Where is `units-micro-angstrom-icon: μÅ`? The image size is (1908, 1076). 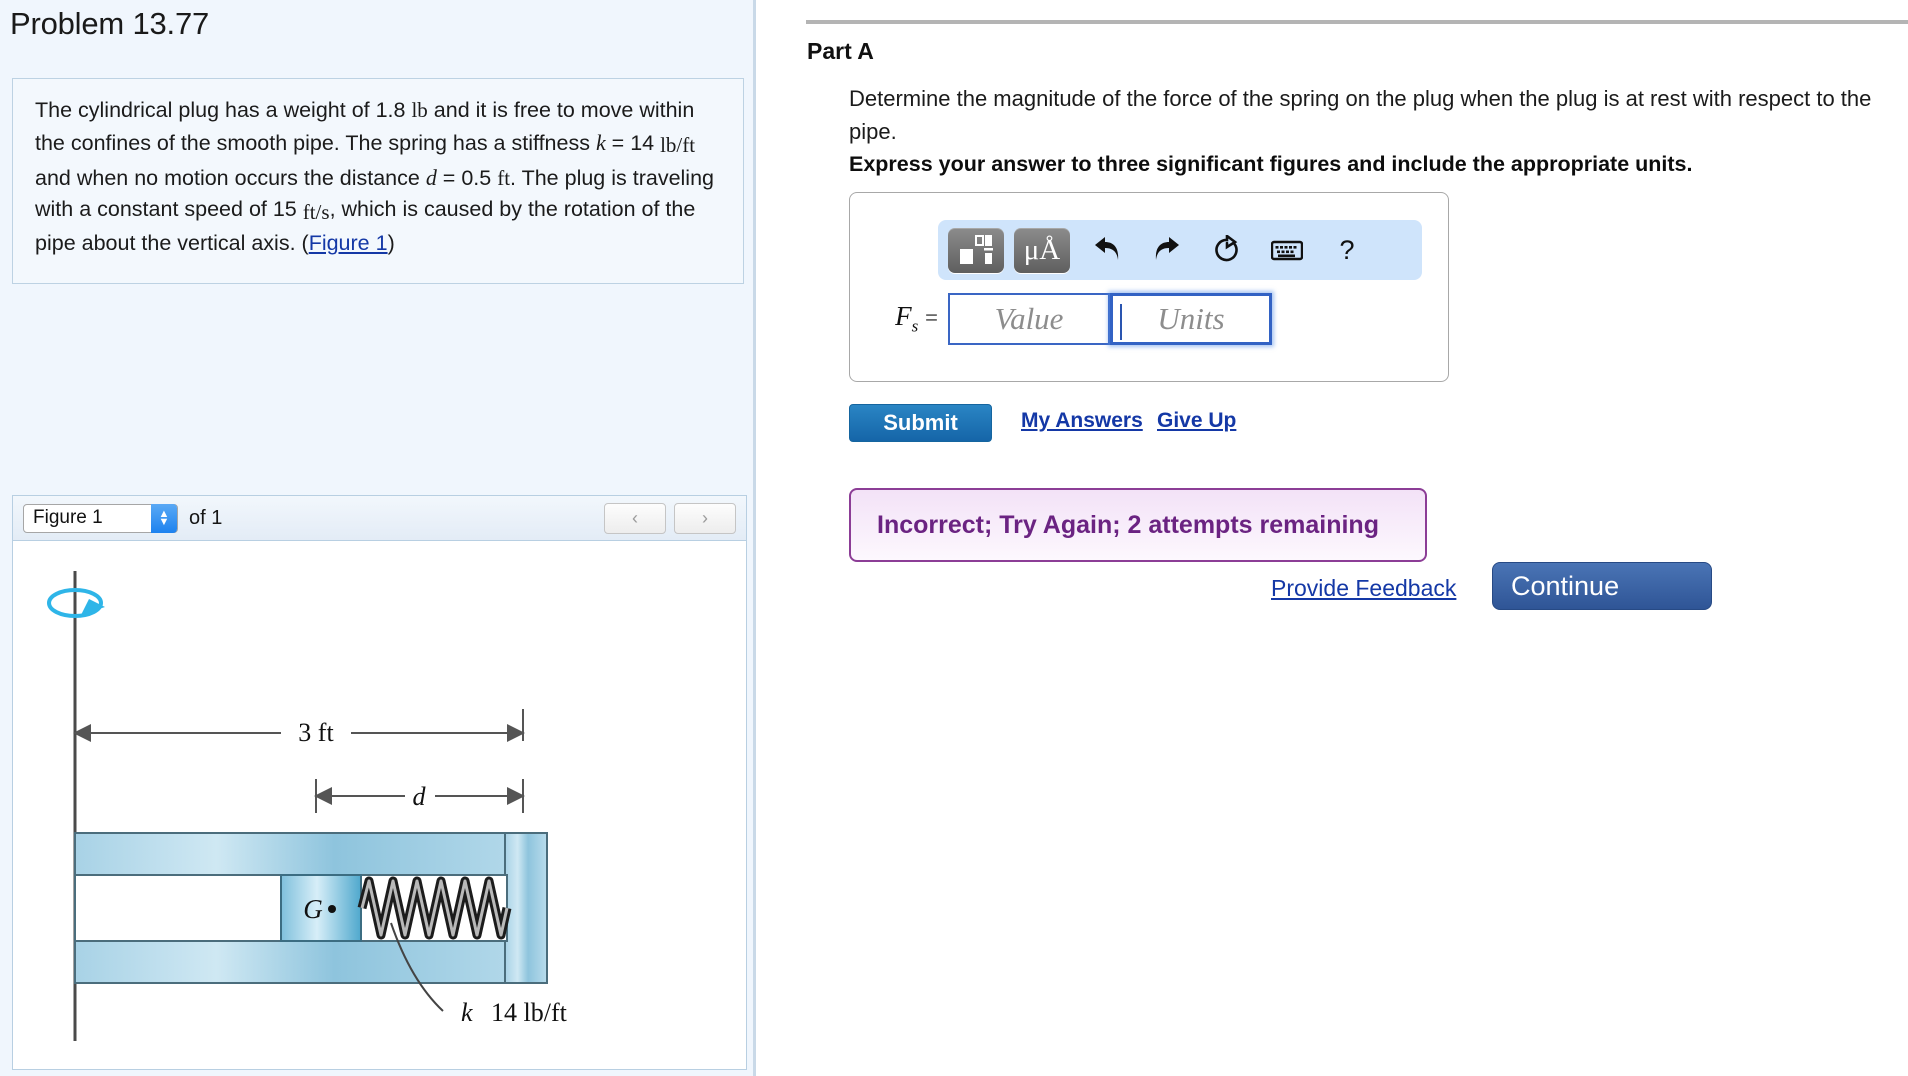
units-micro-angstrom-icon: μÅ is located at coordinates (1042, 250).